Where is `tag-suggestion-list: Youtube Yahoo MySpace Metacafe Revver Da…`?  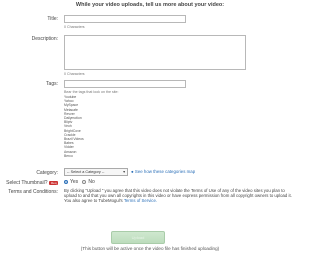 tag-suggestion-list: Youtube Yahoo MySpace Metacafe Revver Da… is located at coordinates (94, 126).